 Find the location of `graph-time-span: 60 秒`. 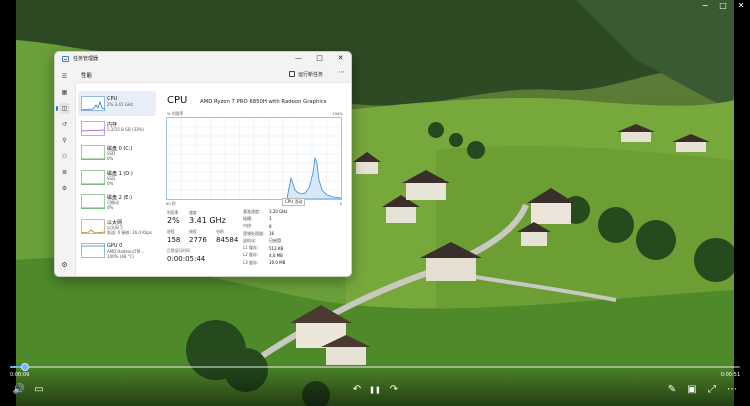

graph-time-span: 60 秒 is located at coordinates (171, 203).